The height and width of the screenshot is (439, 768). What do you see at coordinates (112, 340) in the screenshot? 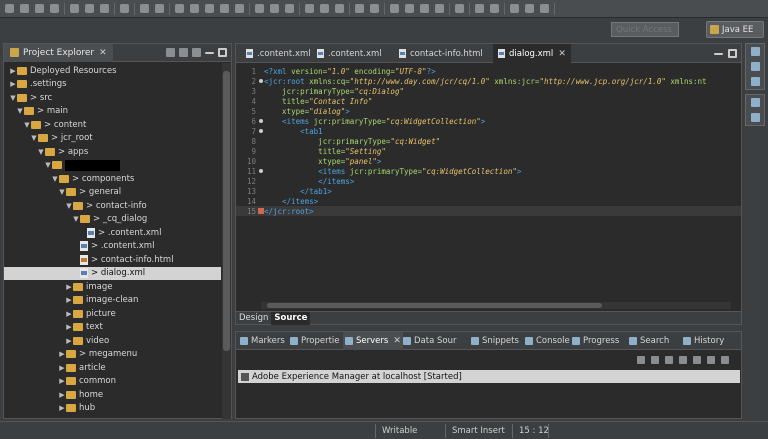
I see `tree-item: ▶ video` at bounding box center [112, 340].